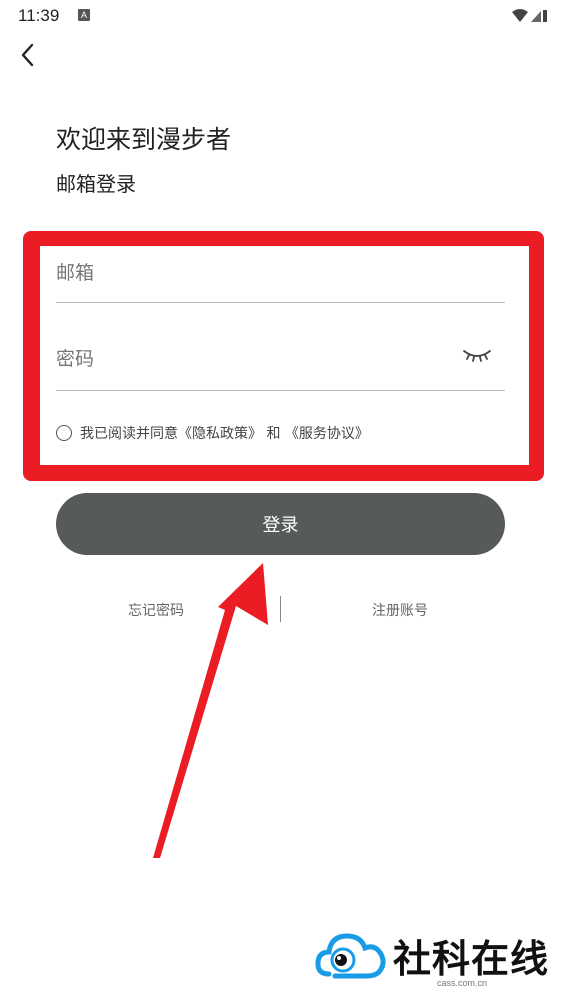 The width and height of the screenshot is (561, 997). What do you see at coordinates (280, 390) in the screenshot?
I see `password-underline` at bounding box center [280, 390].